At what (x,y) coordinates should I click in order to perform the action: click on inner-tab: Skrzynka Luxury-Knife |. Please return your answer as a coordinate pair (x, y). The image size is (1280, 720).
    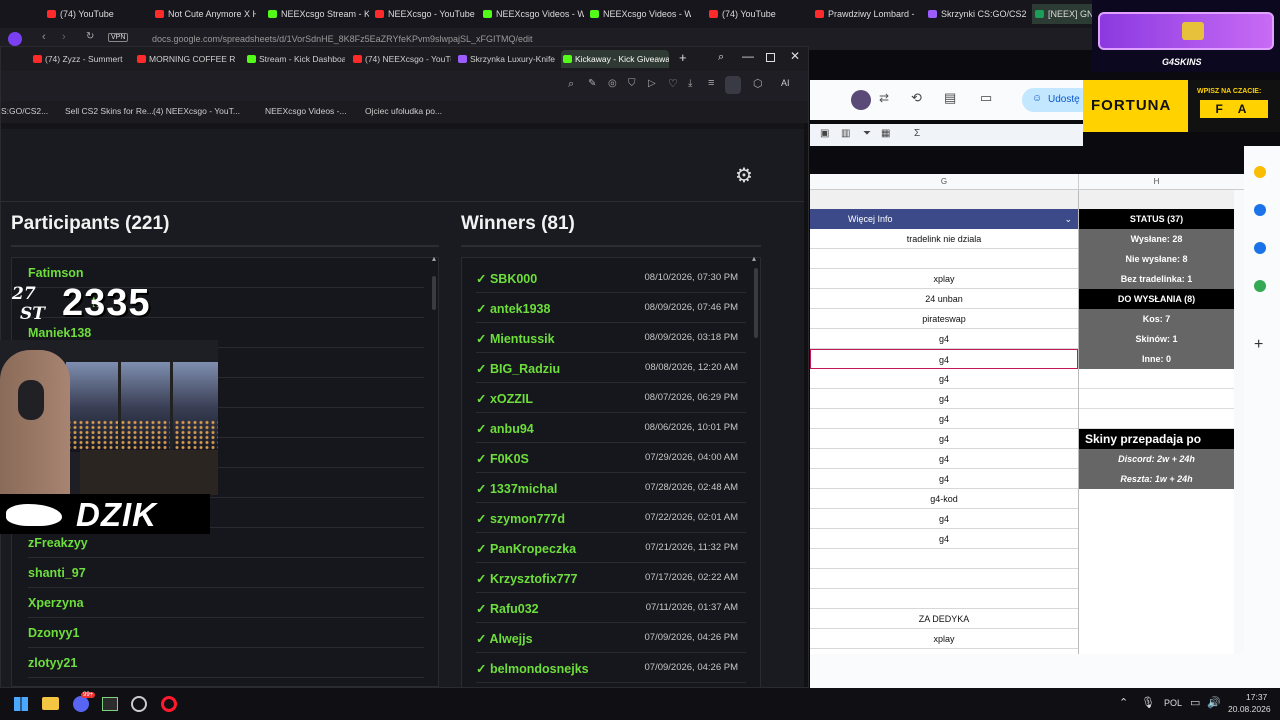
    Looking at the image, I should click on (506, 59).